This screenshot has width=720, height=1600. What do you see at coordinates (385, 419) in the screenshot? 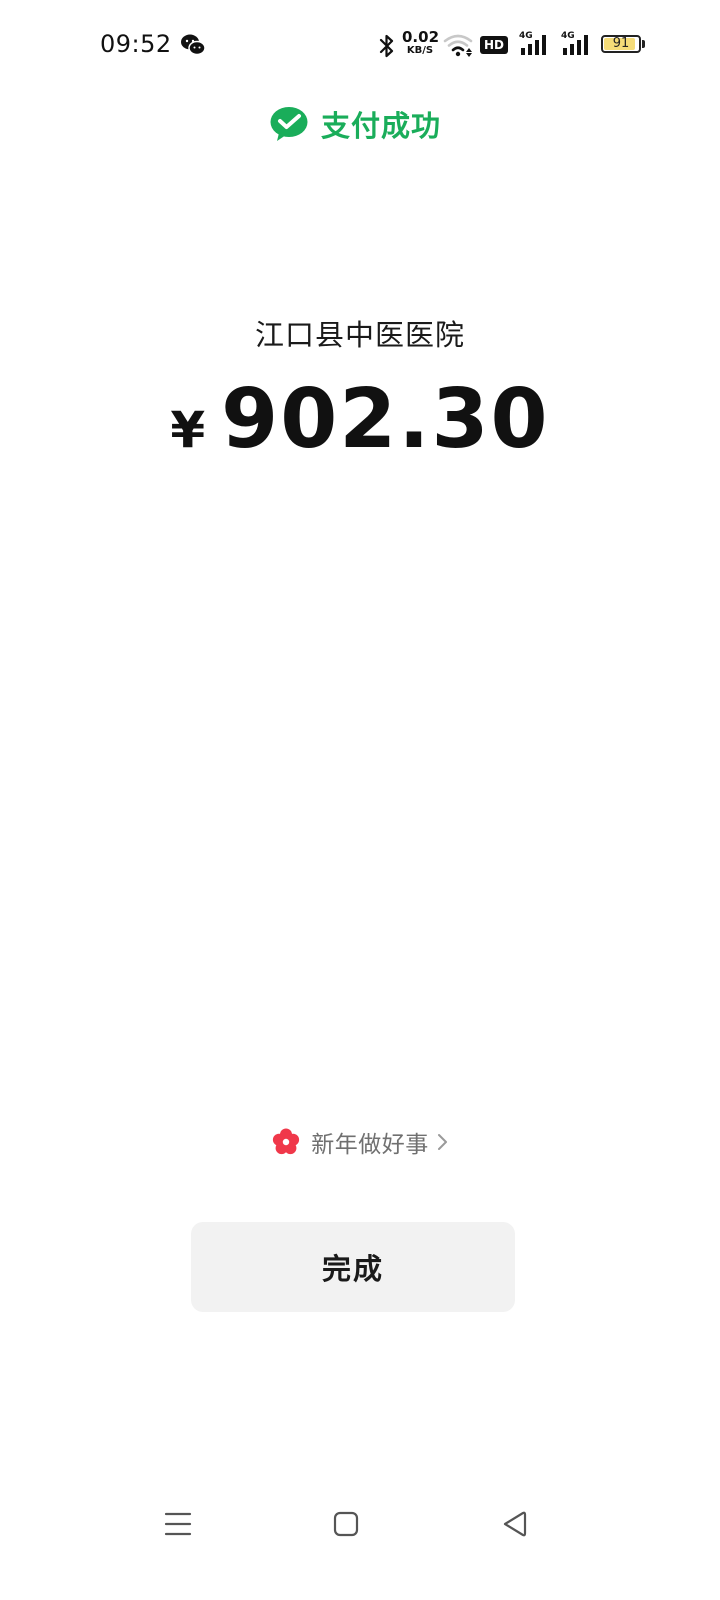
I see `amount-value: 902.30` at bounding box center [385, 419].